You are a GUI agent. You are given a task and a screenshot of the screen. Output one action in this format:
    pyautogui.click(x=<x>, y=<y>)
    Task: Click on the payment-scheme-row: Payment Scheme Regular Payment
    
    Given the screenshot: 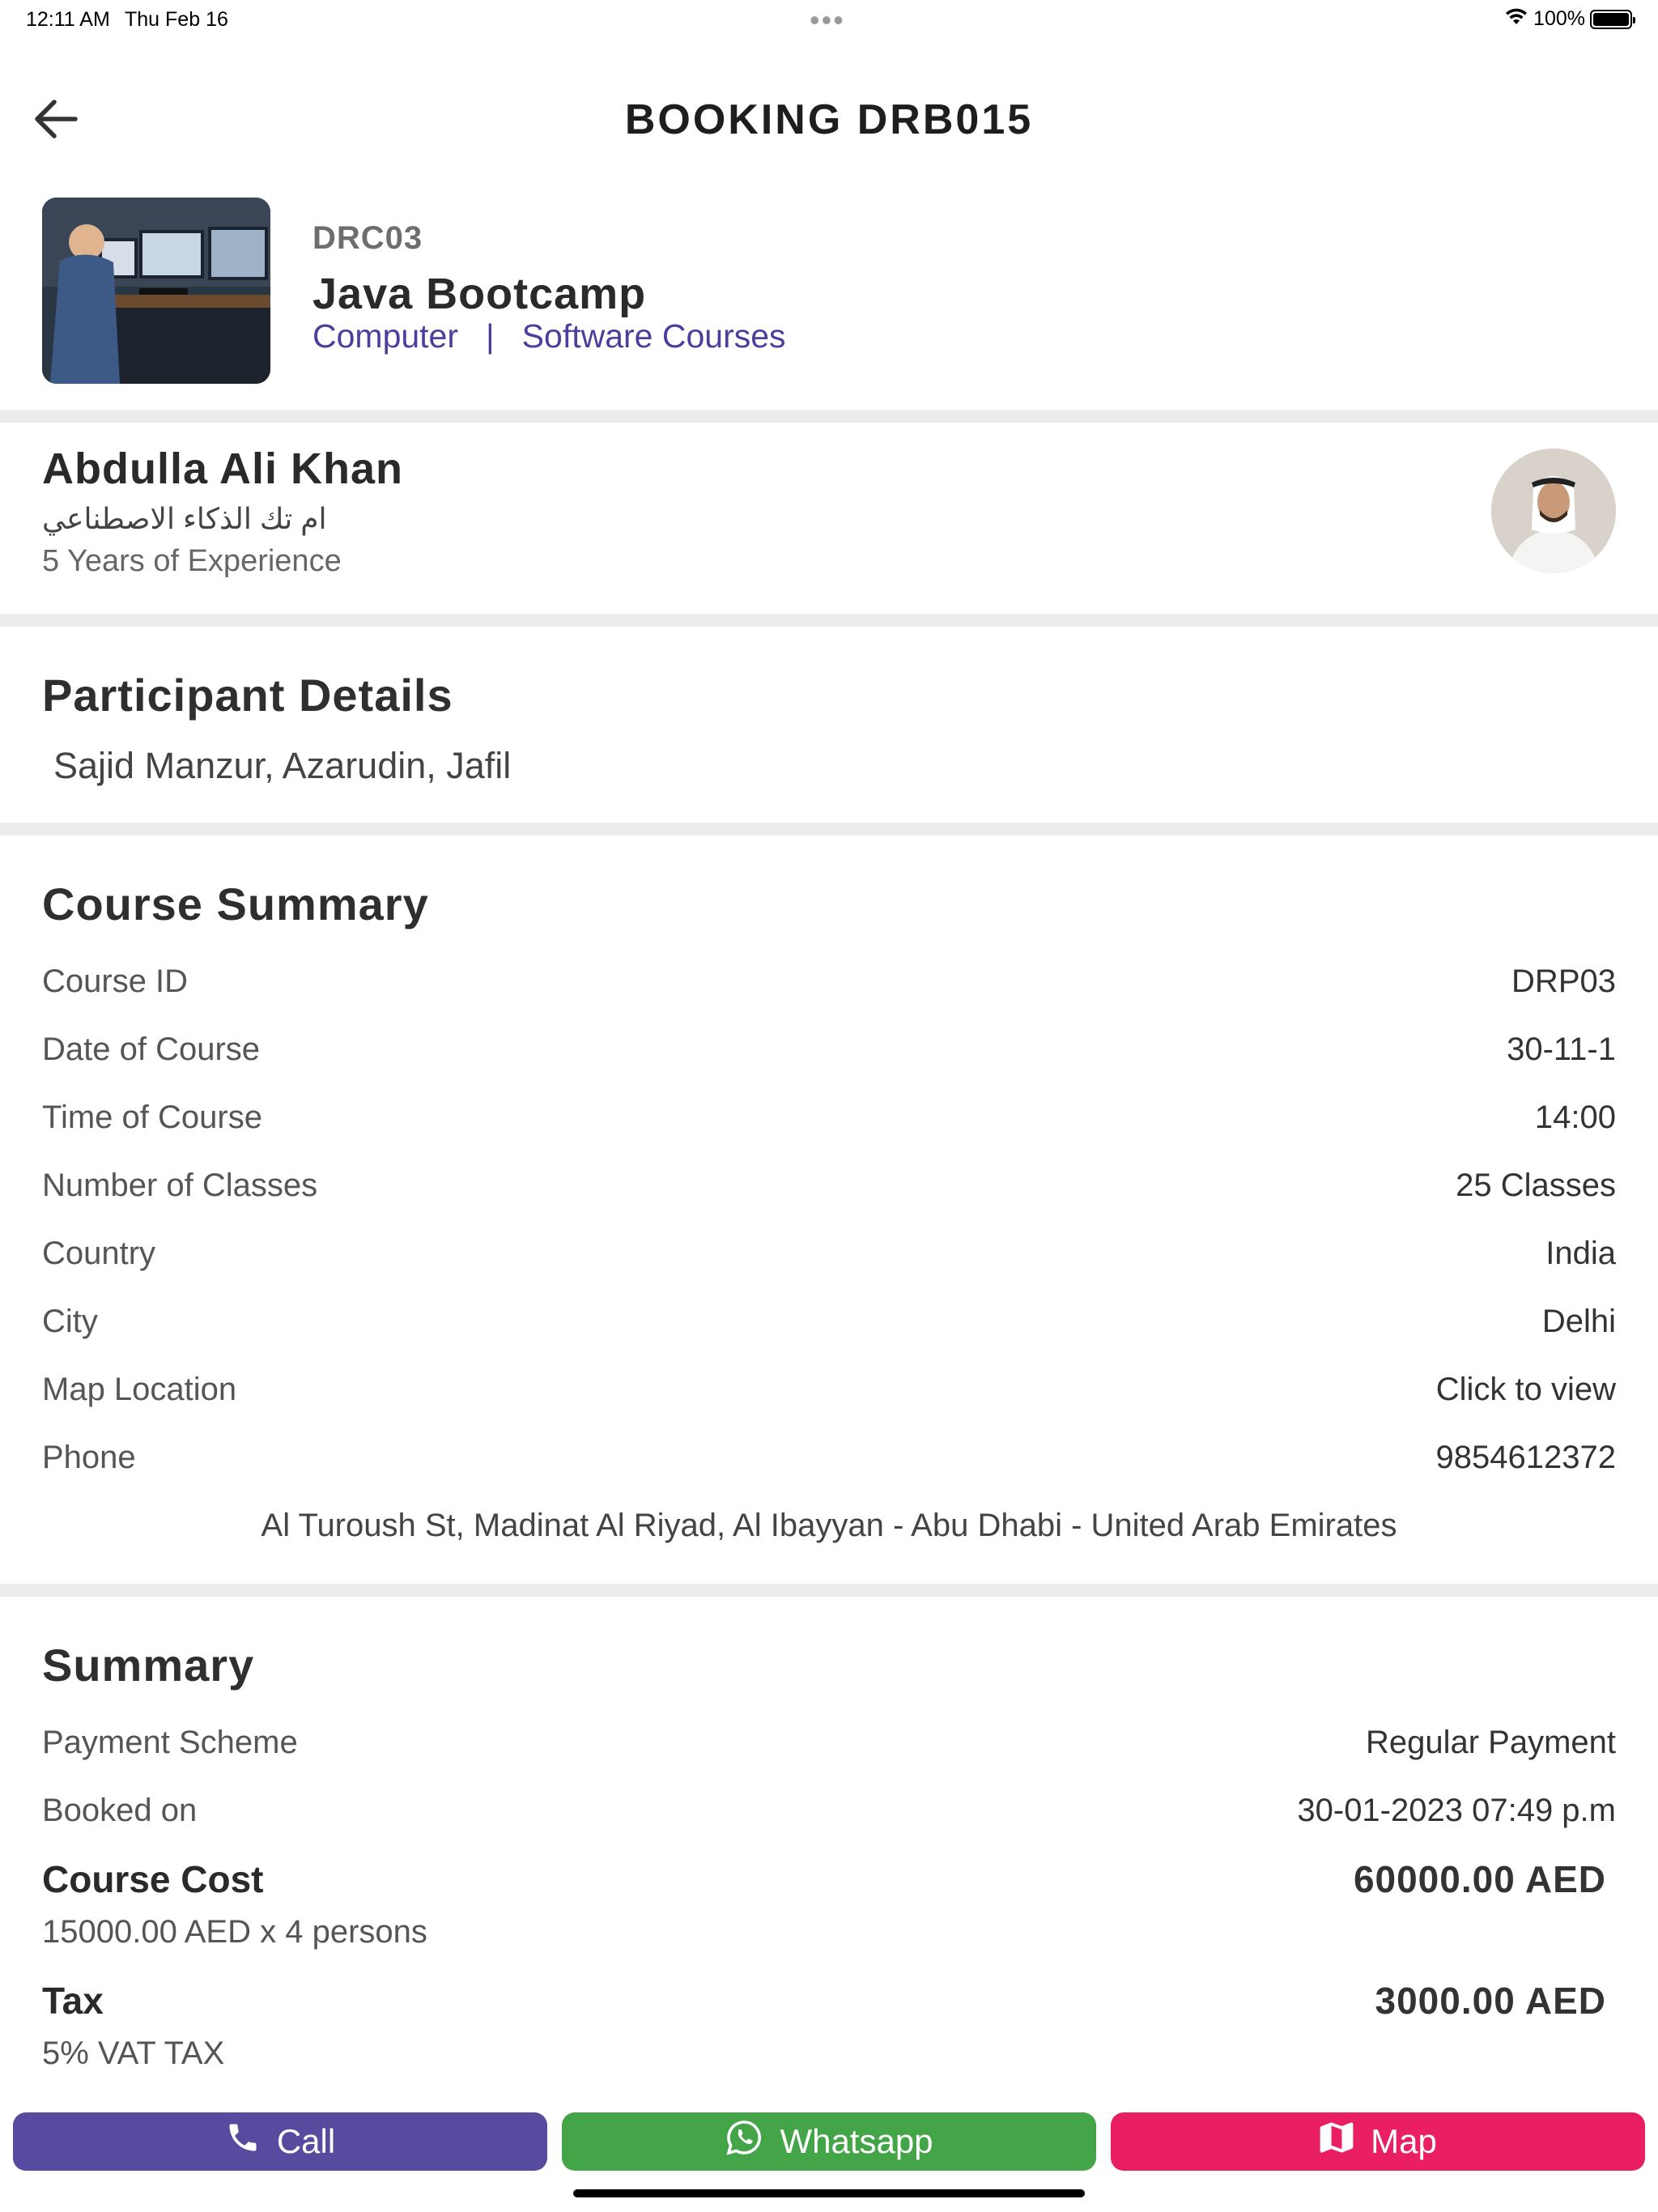 What is the action you would take?
    pyautogui.click(x=829, y=1743)
    